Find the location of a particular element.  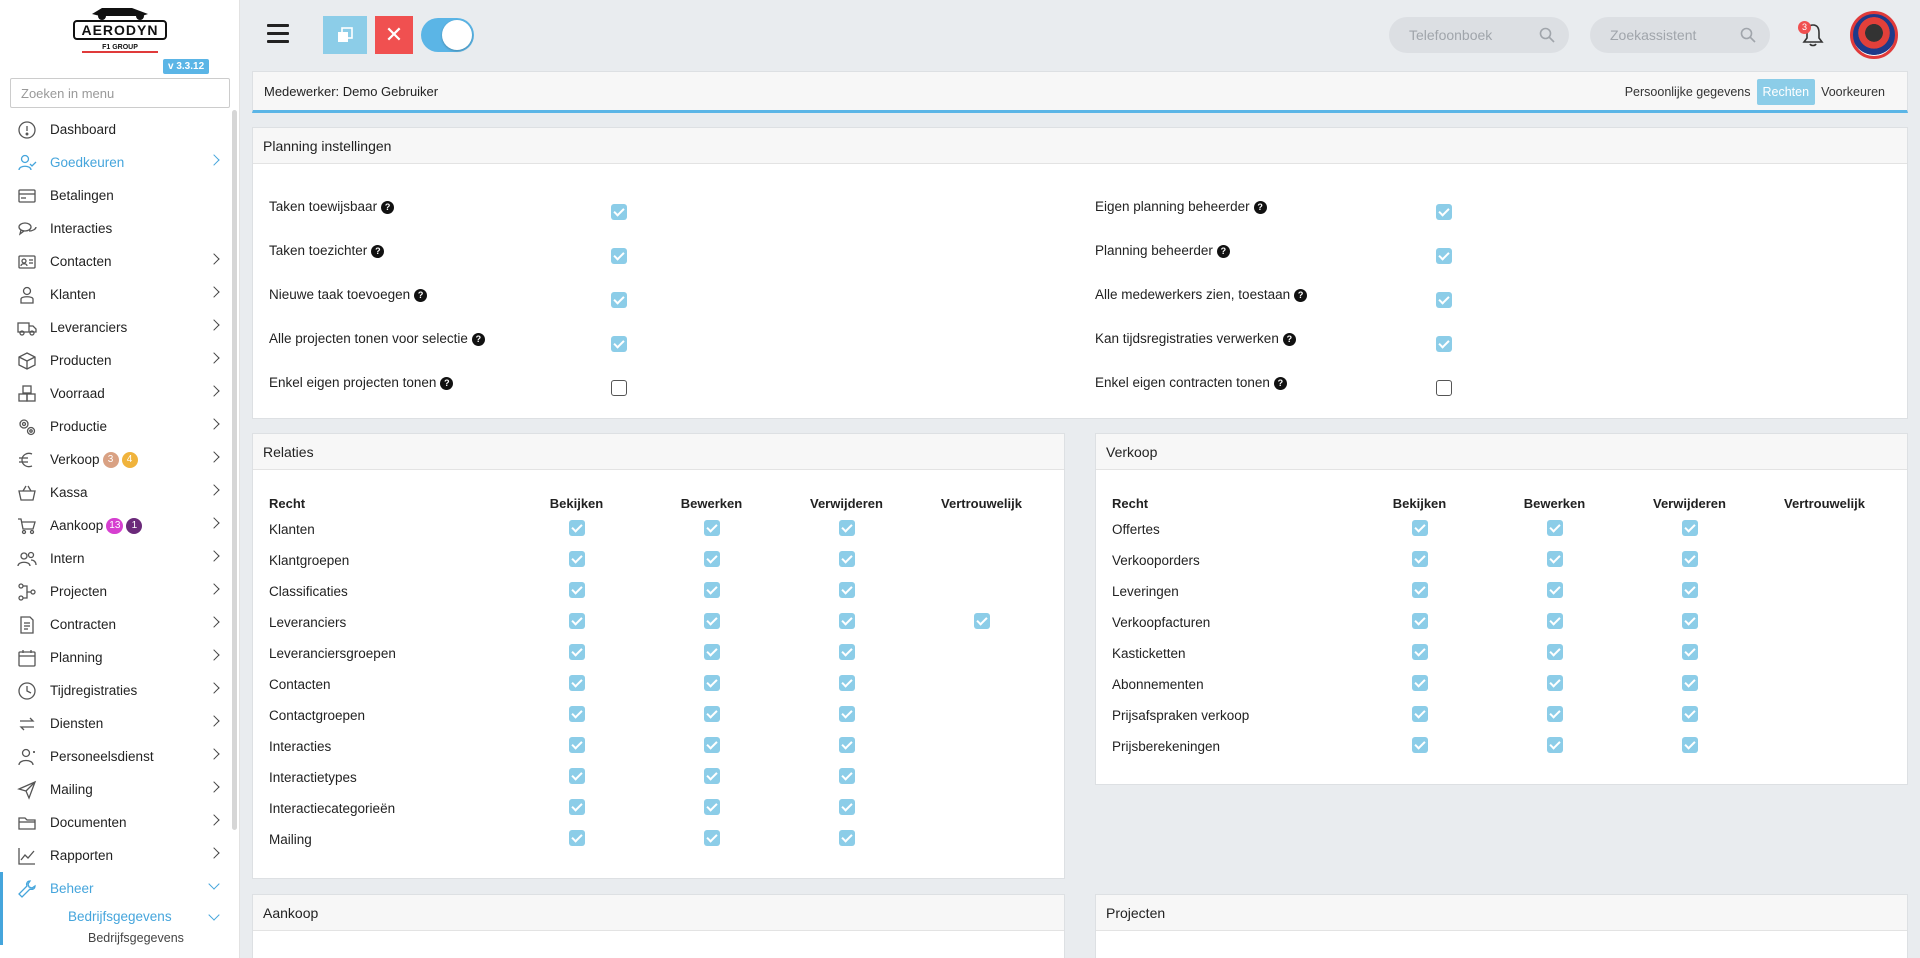

menu-search-input is located at coordinates (120, 93).